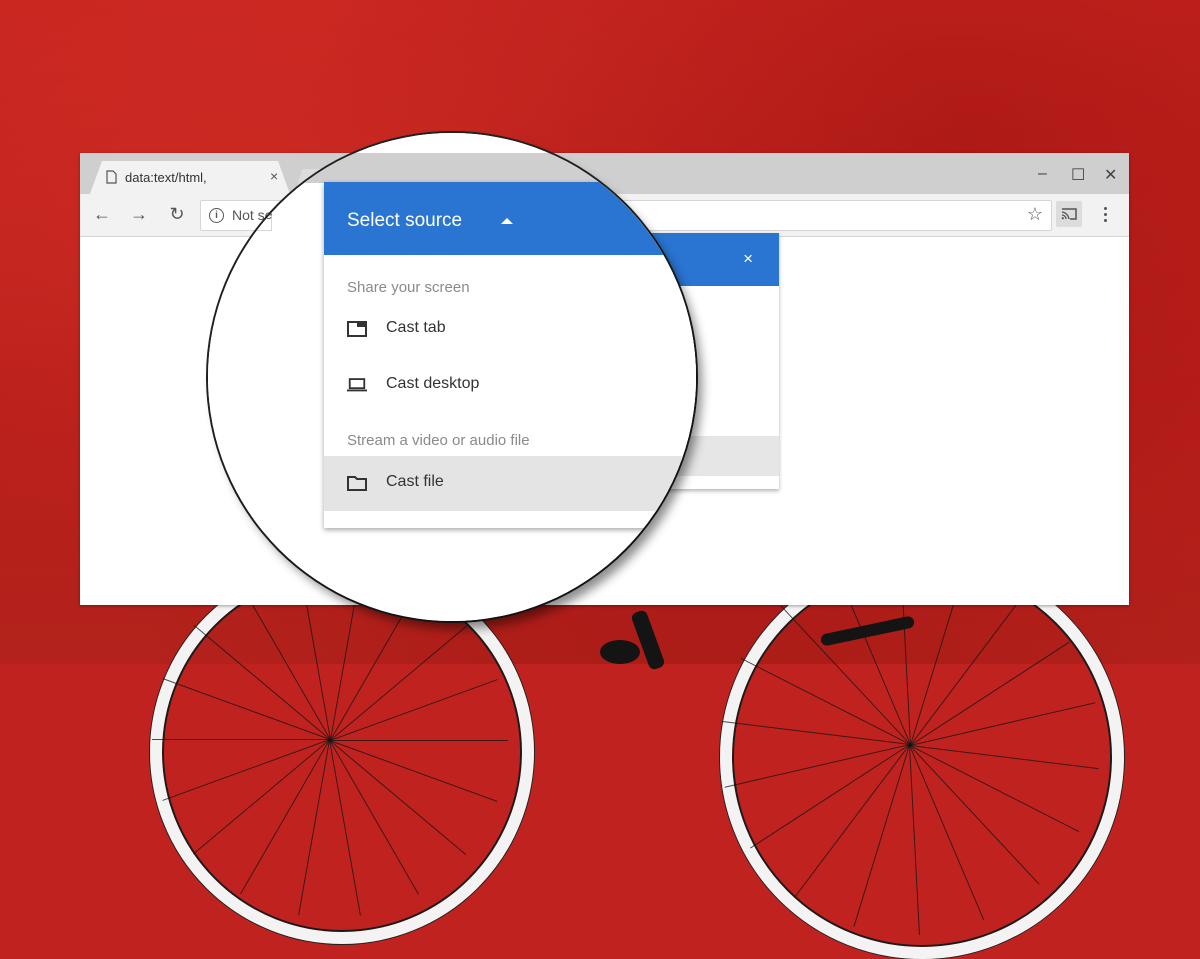 The width and height of the screenshot is (1200, 959). I want to click on tab-title: data:text/html,, so click(166, 177).